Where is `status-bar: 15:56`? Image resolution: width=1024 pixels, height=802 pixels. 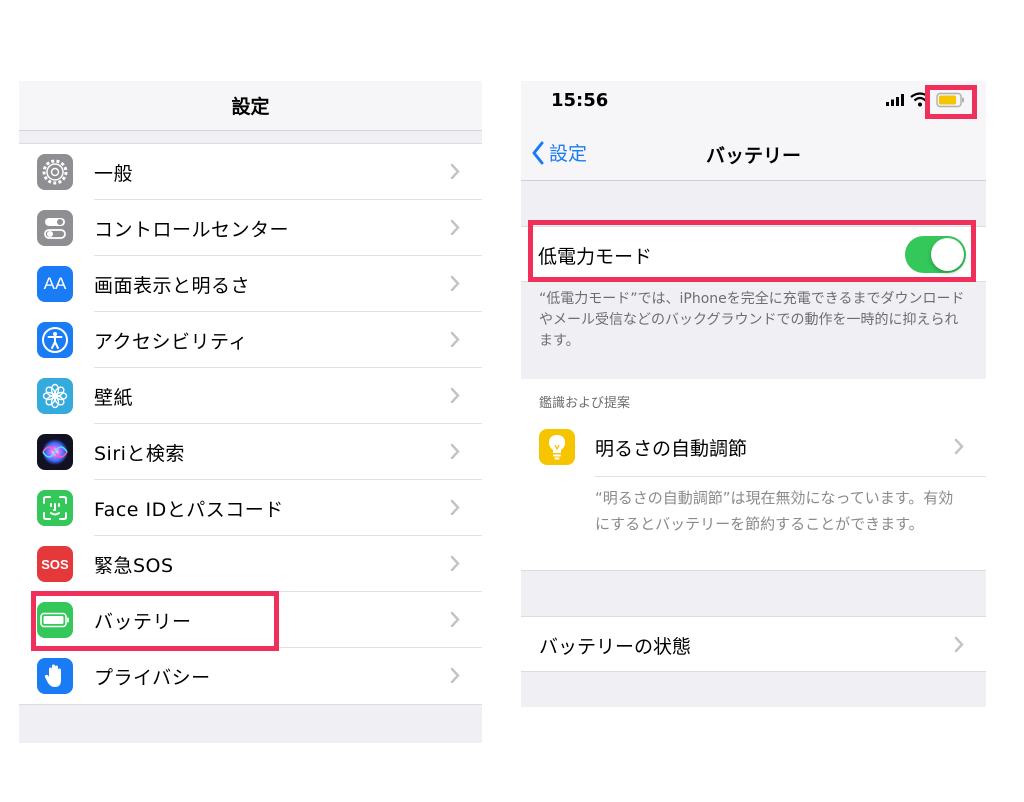
status-bar: 15:56 is located at coordinates (753, 102).